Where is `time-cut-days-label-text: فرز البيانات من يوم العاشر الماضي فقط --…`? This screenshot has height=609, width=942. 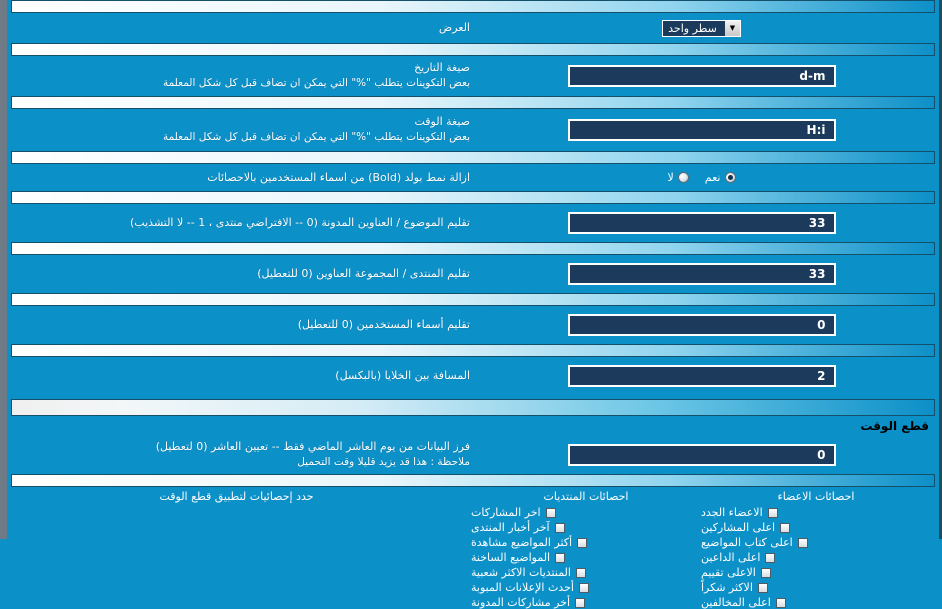
time-cut-days-label-text: فرز البيانات من يوم العاشر الماضي فقط --… is located at coordinates (312, 447).